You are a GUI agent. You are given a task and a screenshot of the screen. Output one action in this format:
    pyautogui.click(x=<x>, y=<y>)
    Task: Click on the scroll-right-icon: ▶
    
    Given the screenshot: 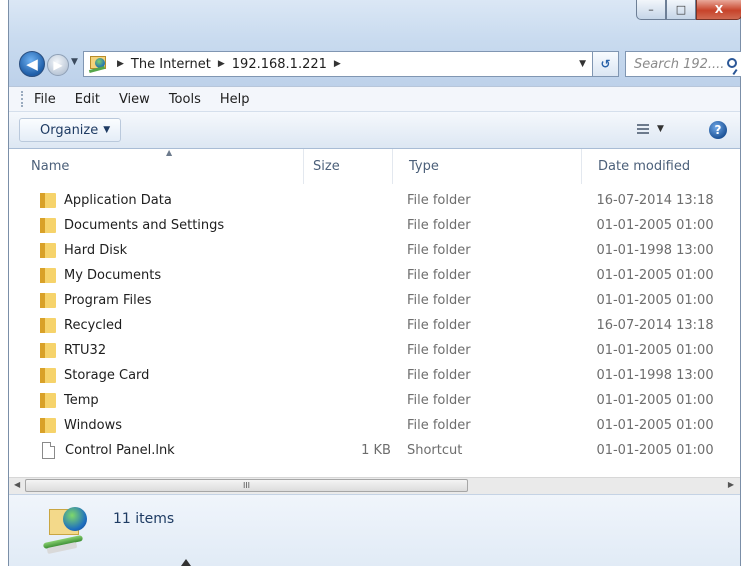 What is the action you would take?
    pyautogui.click(x=731, y=484)
    